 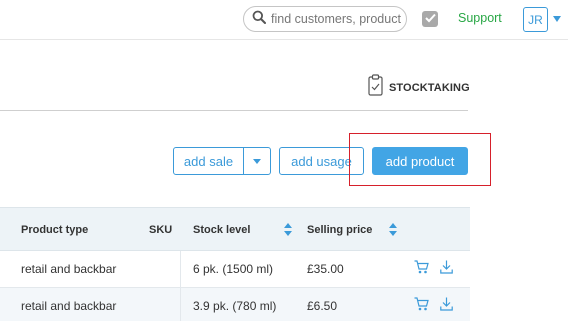 I want to click on user-avatar-button: JR, so click(x=535, y=19).